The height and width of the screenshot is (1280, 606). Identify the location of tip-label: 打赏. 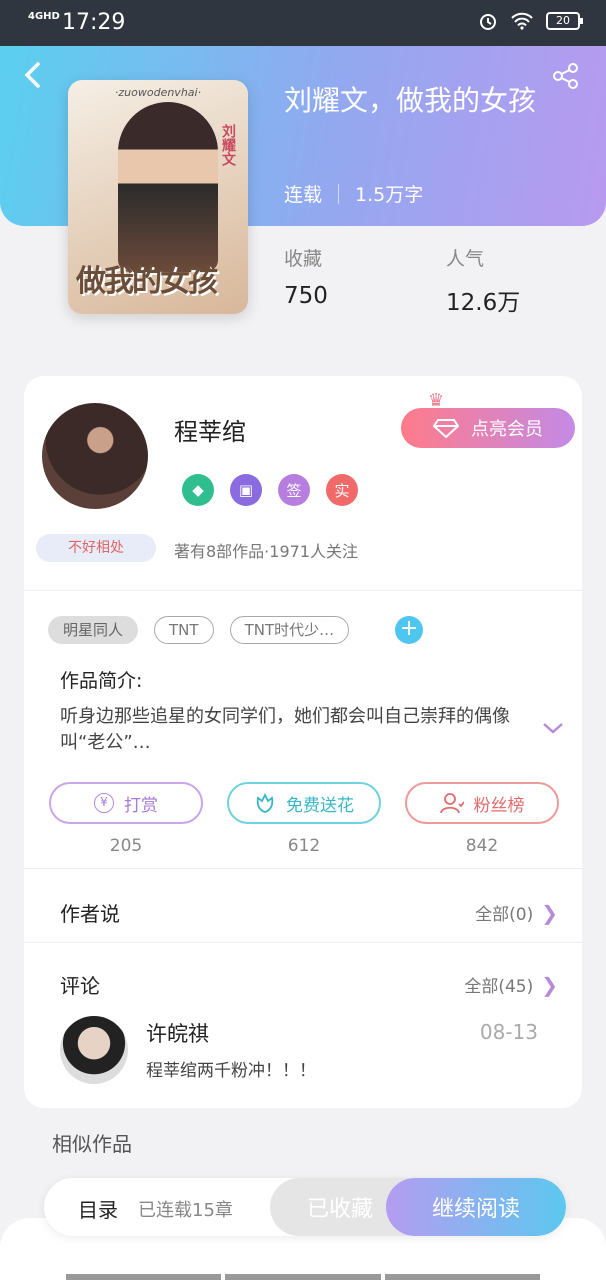
(141, 805).